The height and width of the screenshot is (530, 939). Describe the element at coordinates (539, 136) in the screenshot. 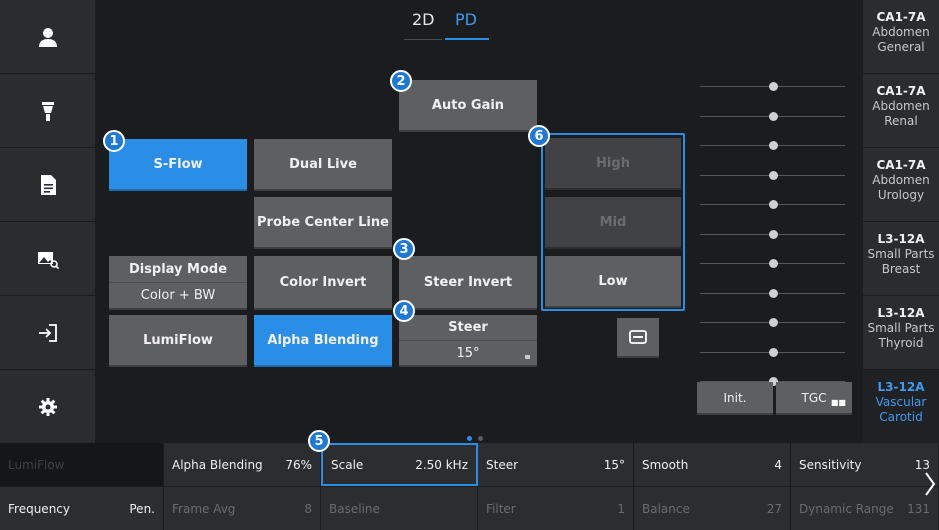

I see `marker-6: 6` at that location.